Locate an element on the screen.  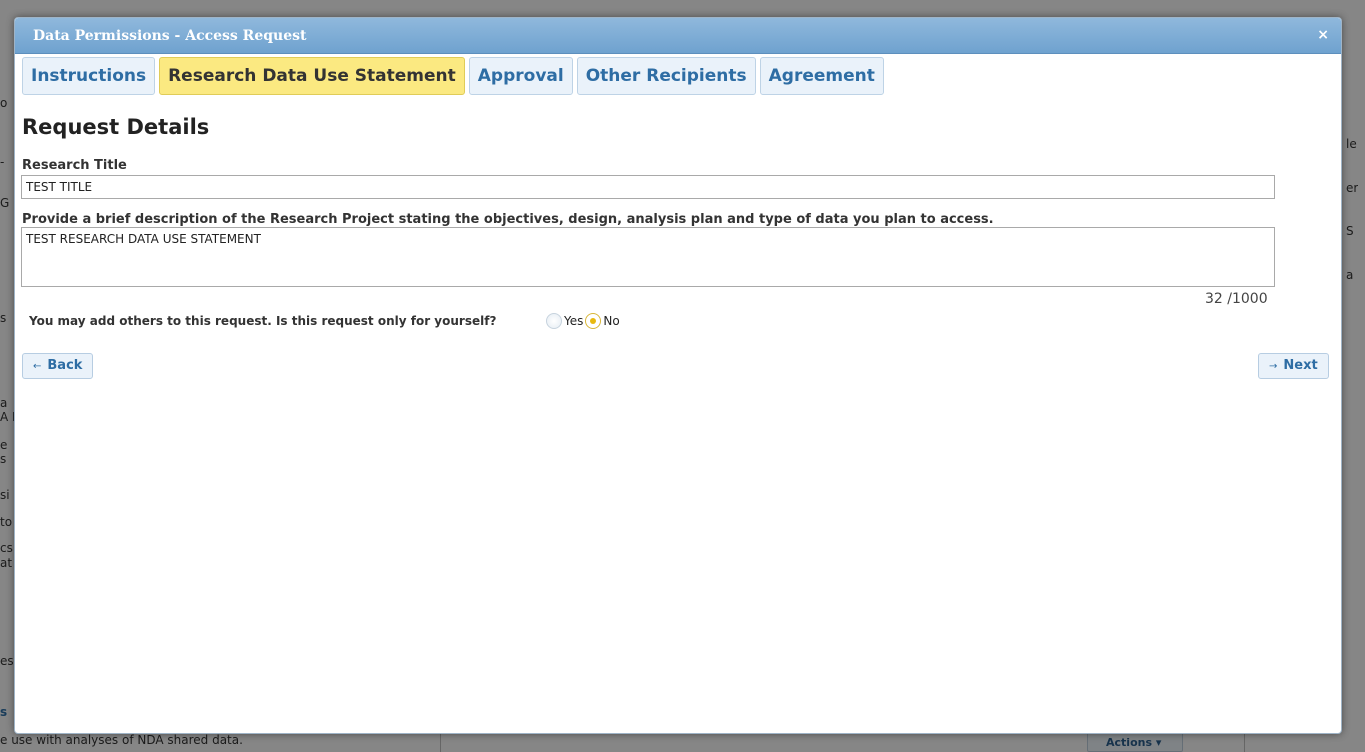
tab-research-data-use-statement: Research Data Use Statement is located at coordinates (312, 76).